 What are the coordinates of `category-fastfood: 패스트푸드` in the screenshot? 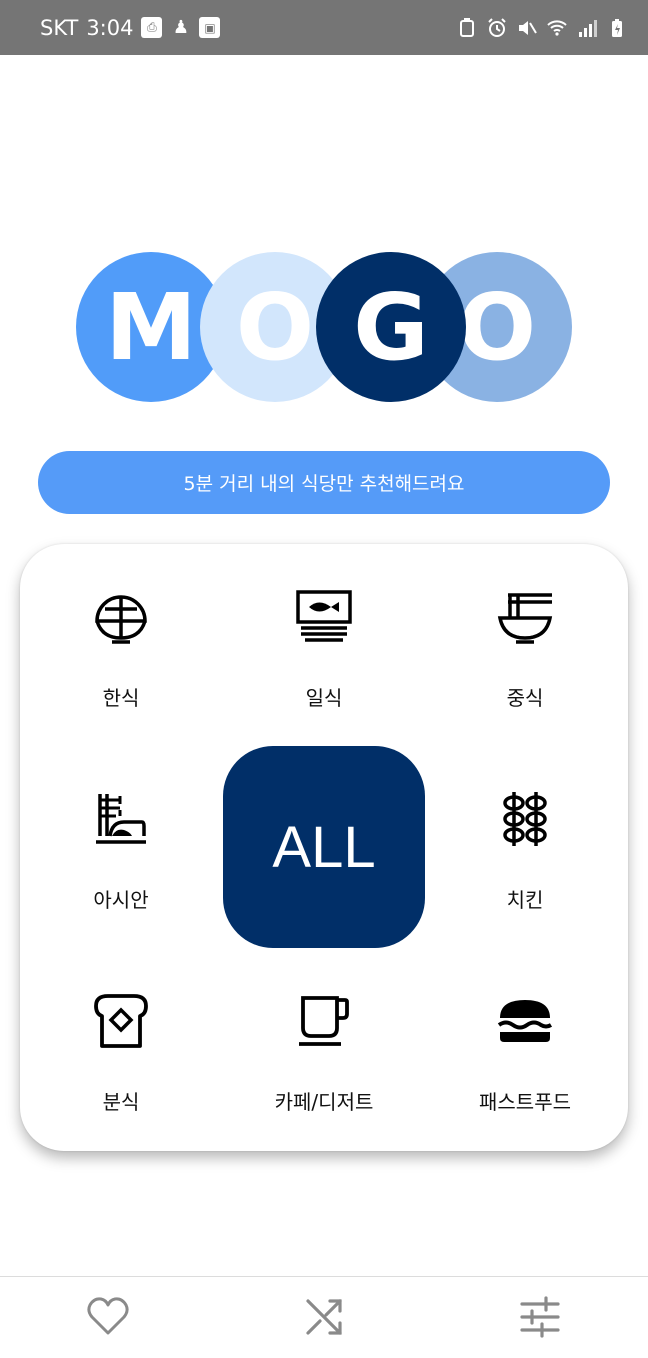 It's located at (525, 1053).